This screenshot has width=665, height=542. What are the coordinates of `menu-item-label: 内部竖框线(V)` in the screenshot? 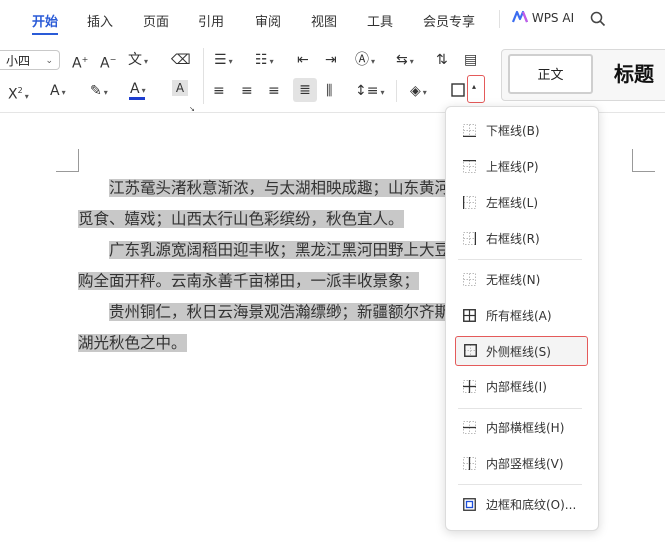 It's located at (525, 464).